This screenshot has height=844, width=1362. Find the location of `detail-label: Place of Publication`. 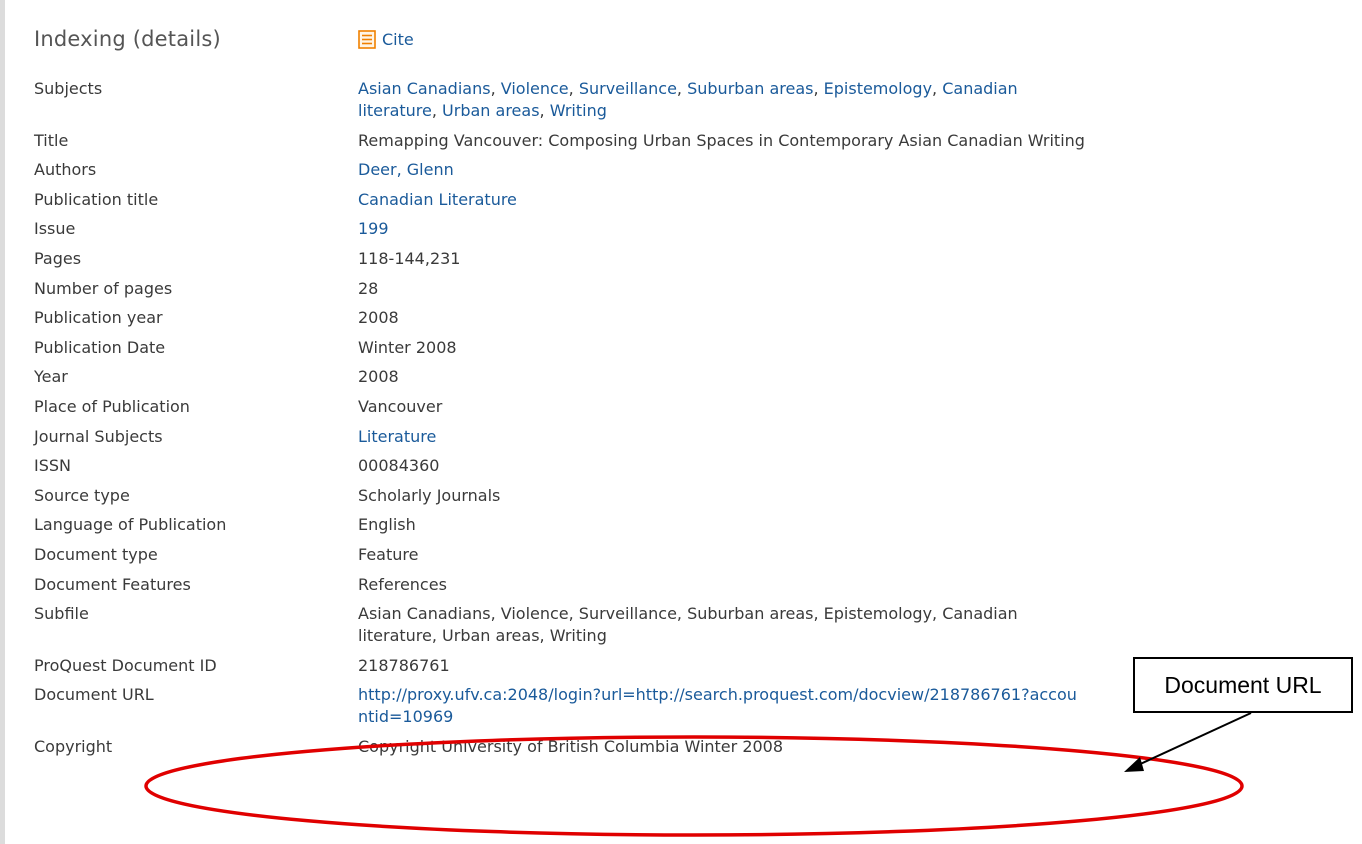

detail-label: Place of Publication is located at coordinates (112, 406).